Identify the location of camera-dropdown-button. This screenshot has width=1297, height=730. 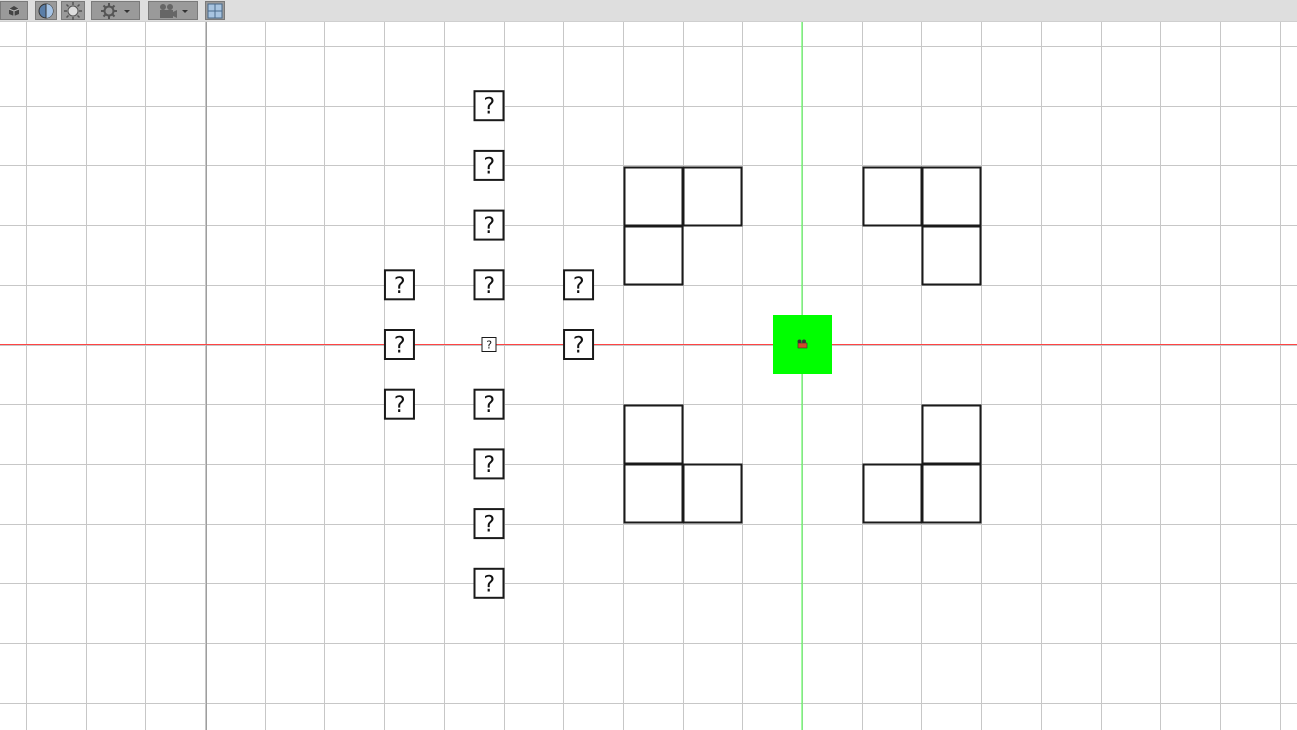
(173, 10).